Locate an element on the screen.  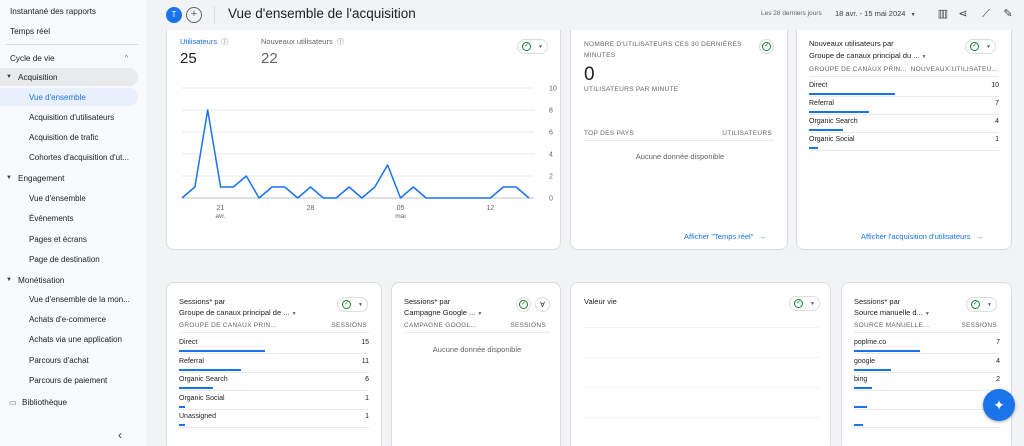
dimension-selector: Groupe de canaux principal du ... ▼ is located at coordinates (868, 55).